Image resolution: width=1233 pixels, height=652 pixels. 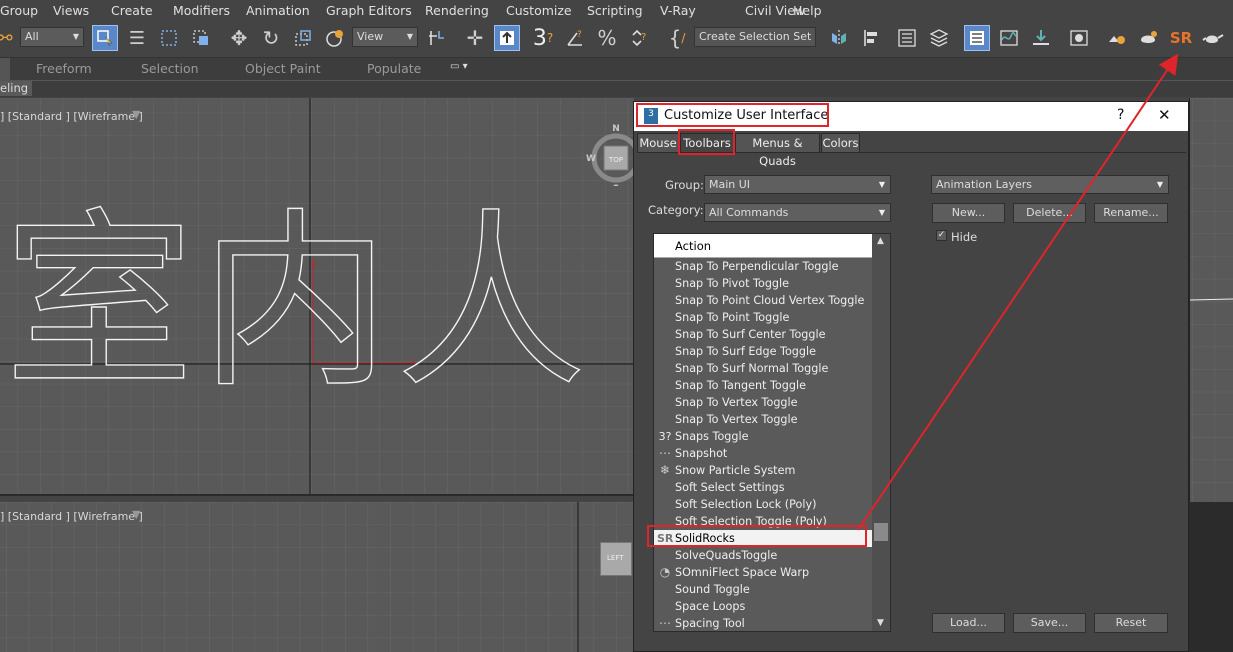 I want to click on action-row: 3? Snaps Toggle, so click(x=763, y=436).